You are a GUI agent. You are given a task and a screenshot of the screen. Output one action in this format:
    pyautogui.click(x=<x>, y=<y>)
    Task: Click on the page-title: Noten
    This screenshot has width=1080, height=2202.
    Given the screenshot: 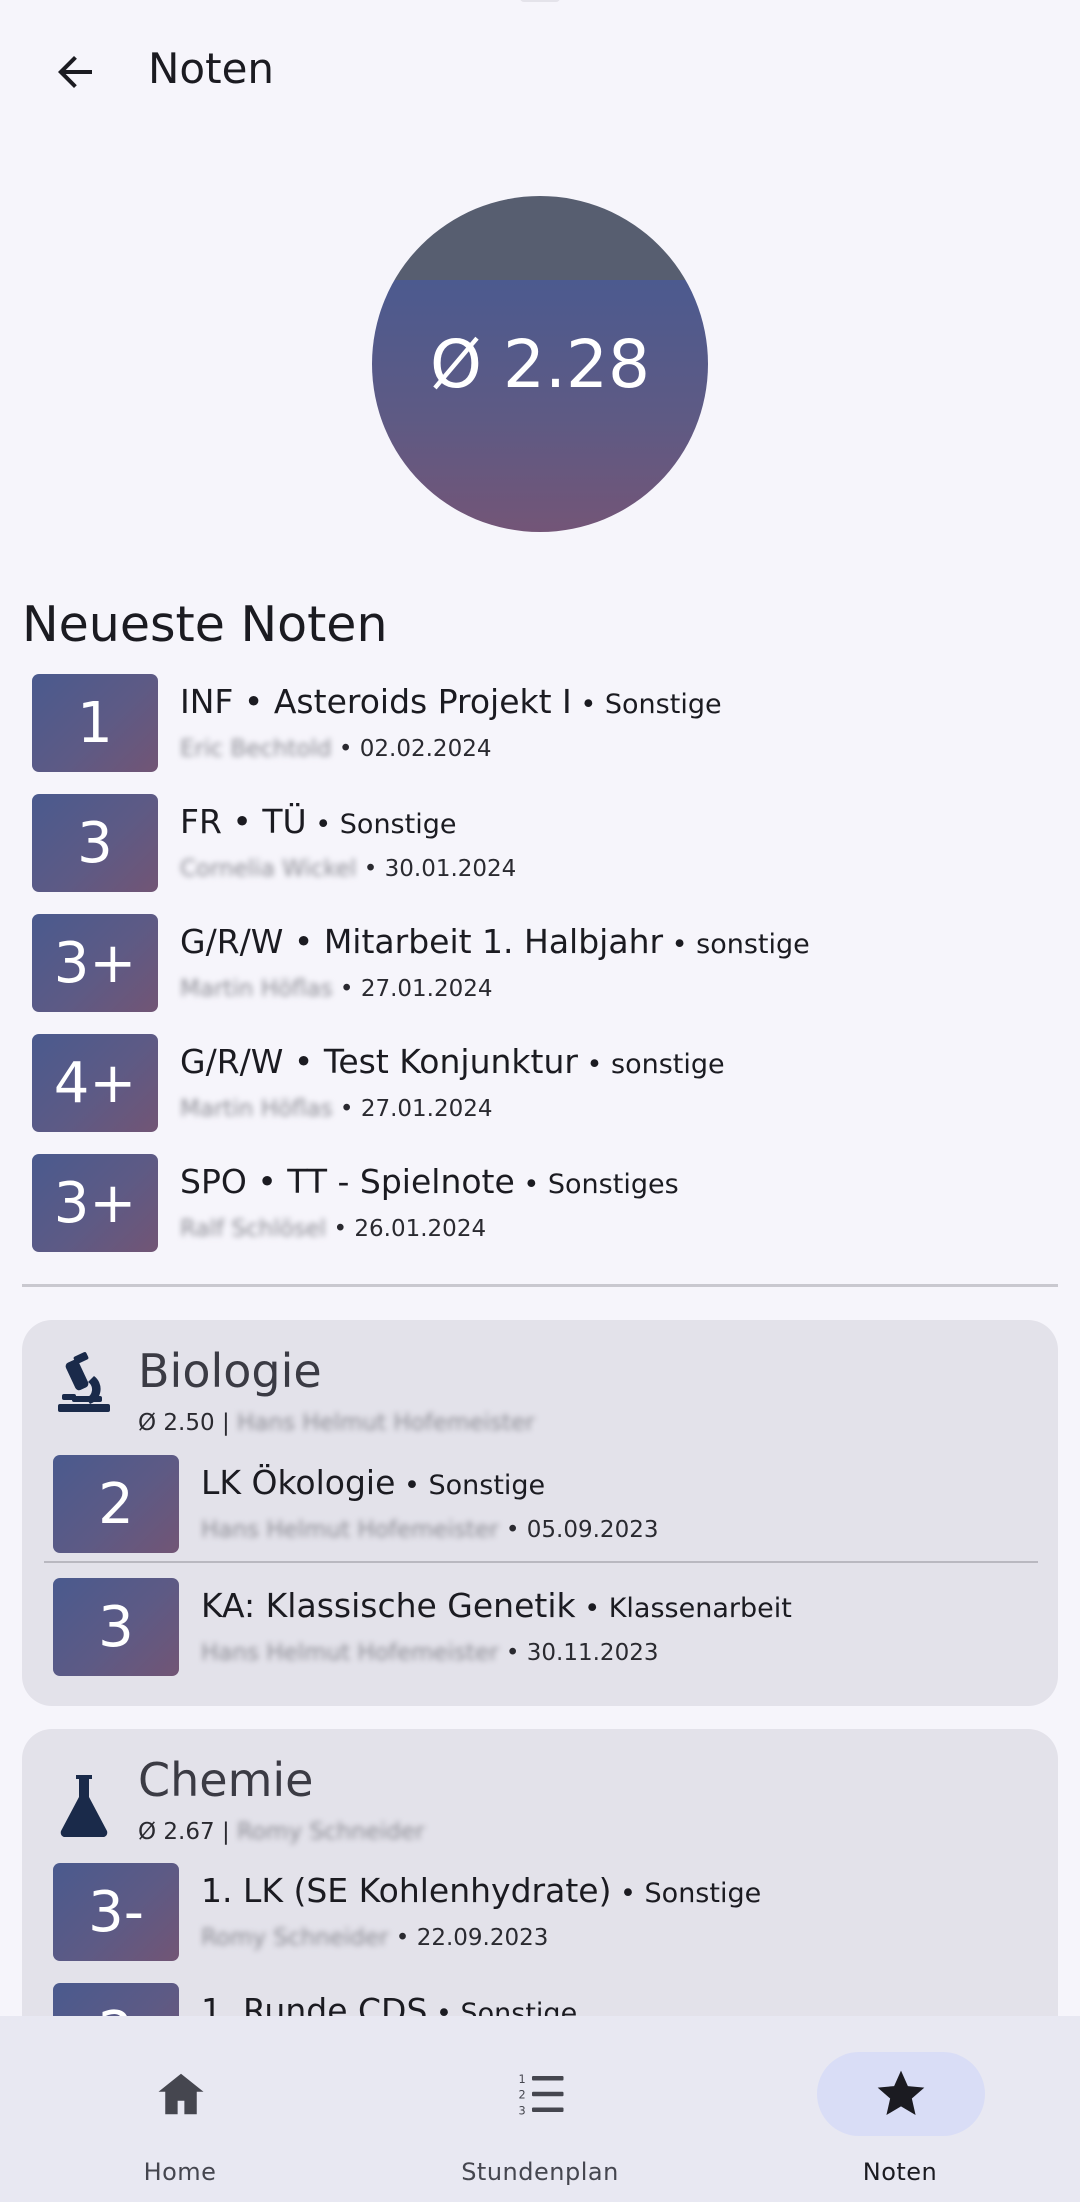 What is the action you would take?
    pyautogui.click(x=211, y=68)
    